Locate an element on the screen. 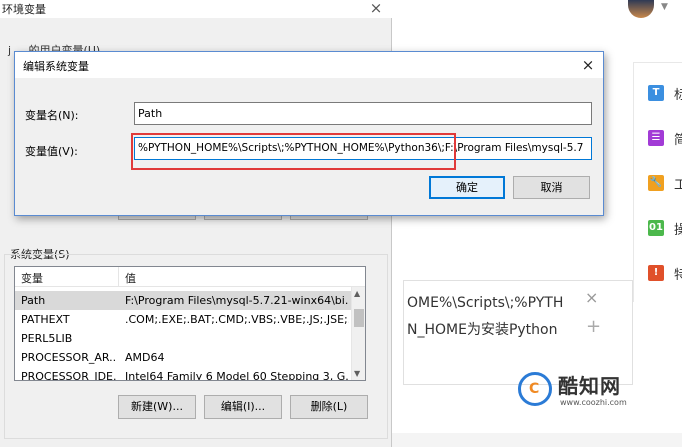 The image size is (682, 447). table-header: 变量 值 is located at coordinates (190, 277).